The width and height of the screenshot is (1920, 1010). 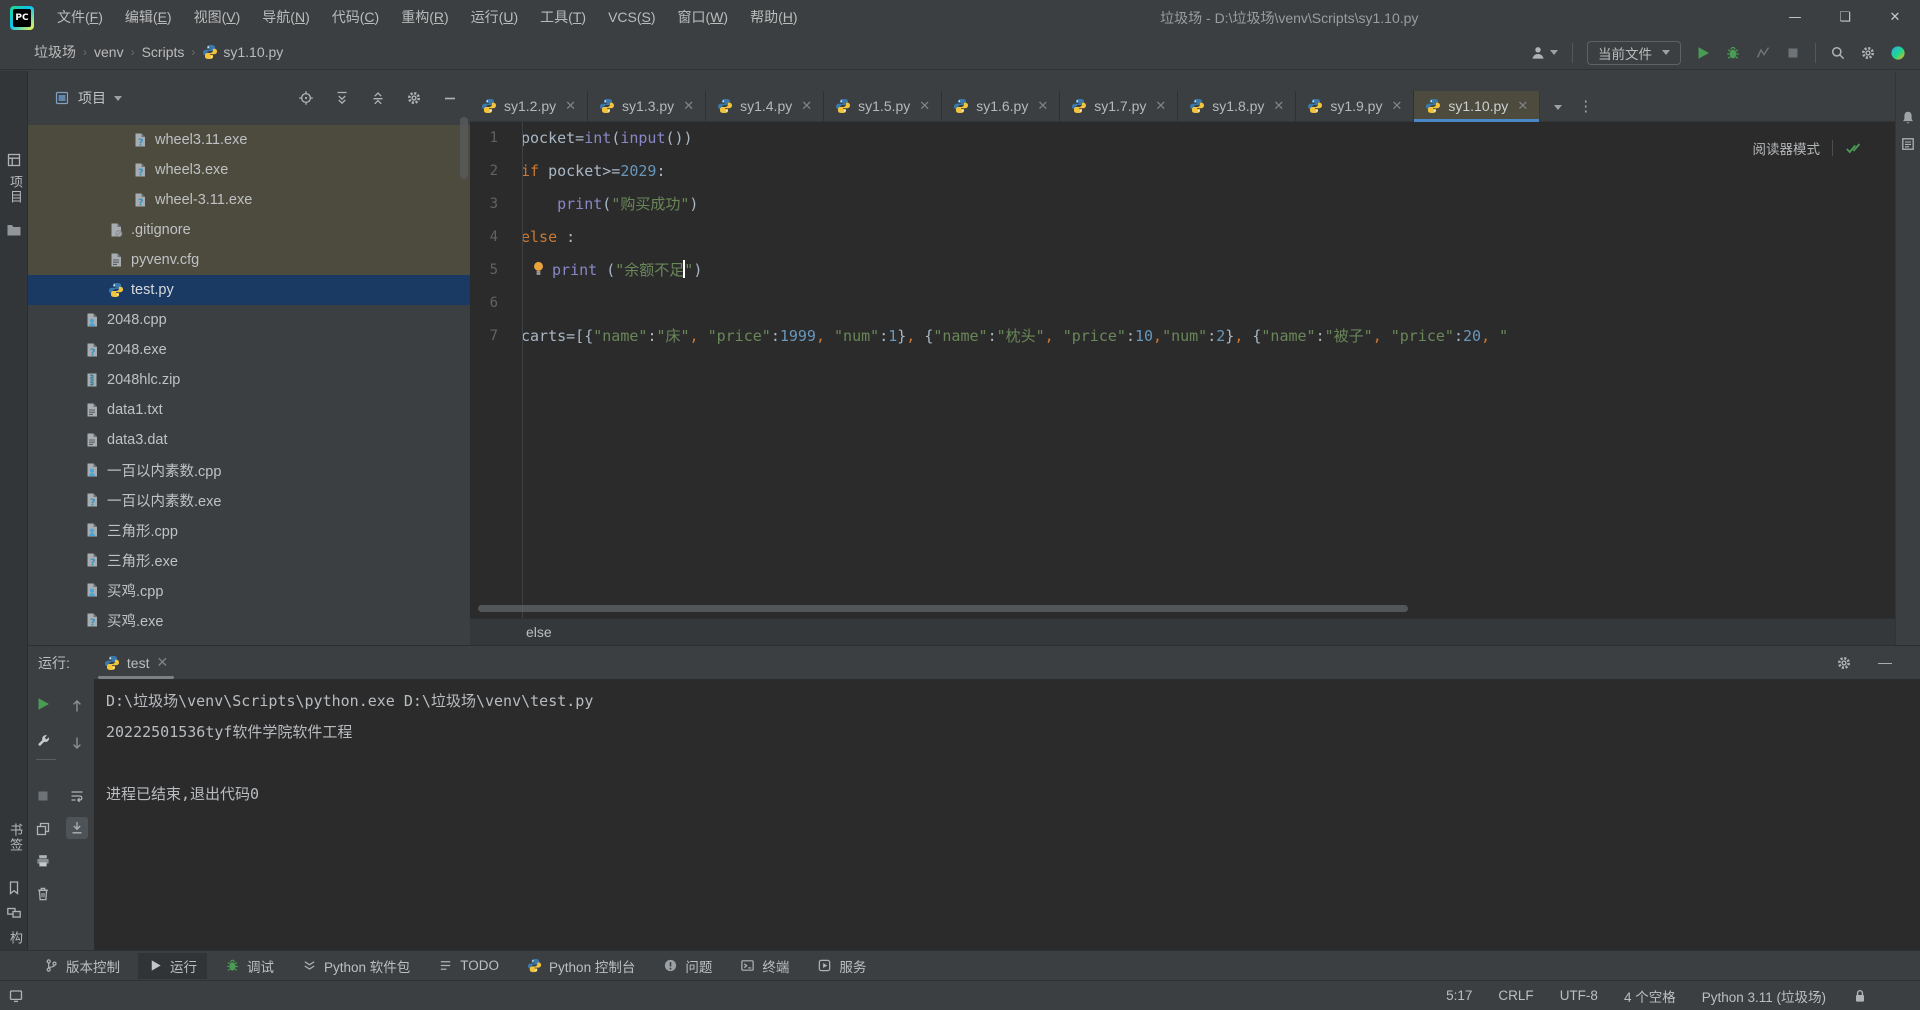 I want to click on tree-item-一百以内素数.exe: ? 一百以内素数.exe, so click(x=249, y=500).